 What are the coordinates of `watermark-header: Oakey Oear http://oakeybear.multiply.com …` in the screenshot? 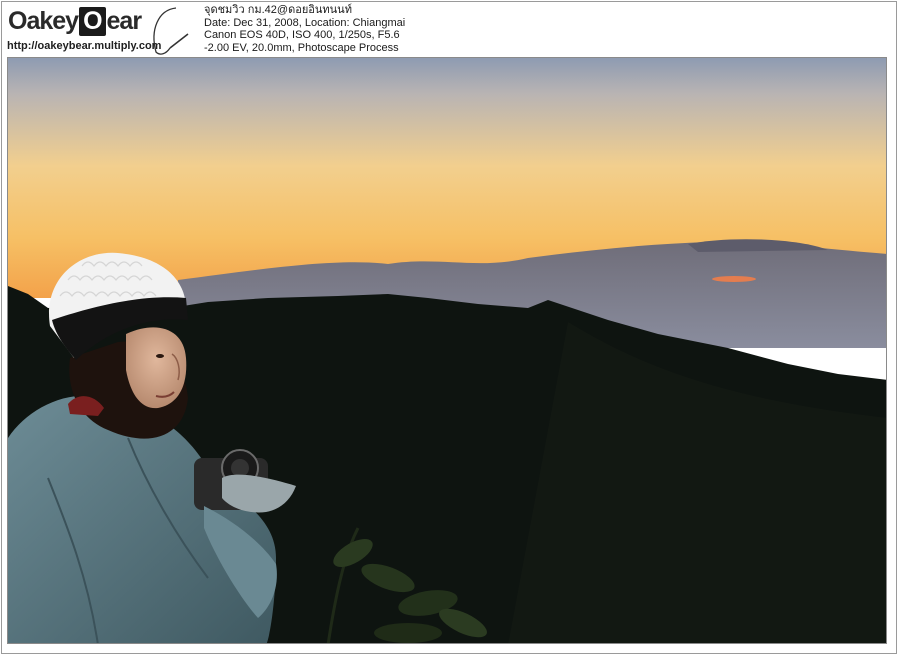 It's located at (450, 28).